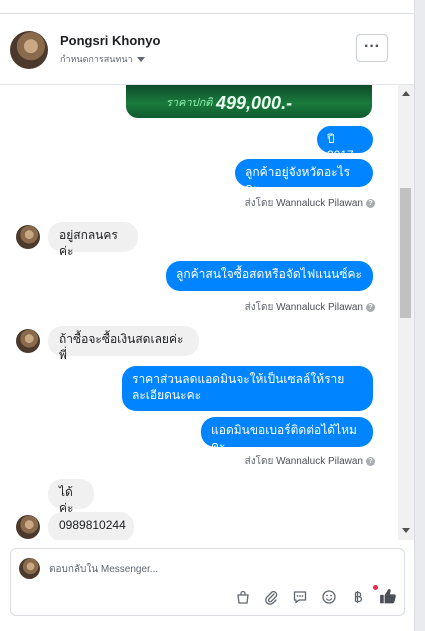 The height and width of the screenshot is (631, 425). I want to click on thread-scrollbar, so click(406, 312).